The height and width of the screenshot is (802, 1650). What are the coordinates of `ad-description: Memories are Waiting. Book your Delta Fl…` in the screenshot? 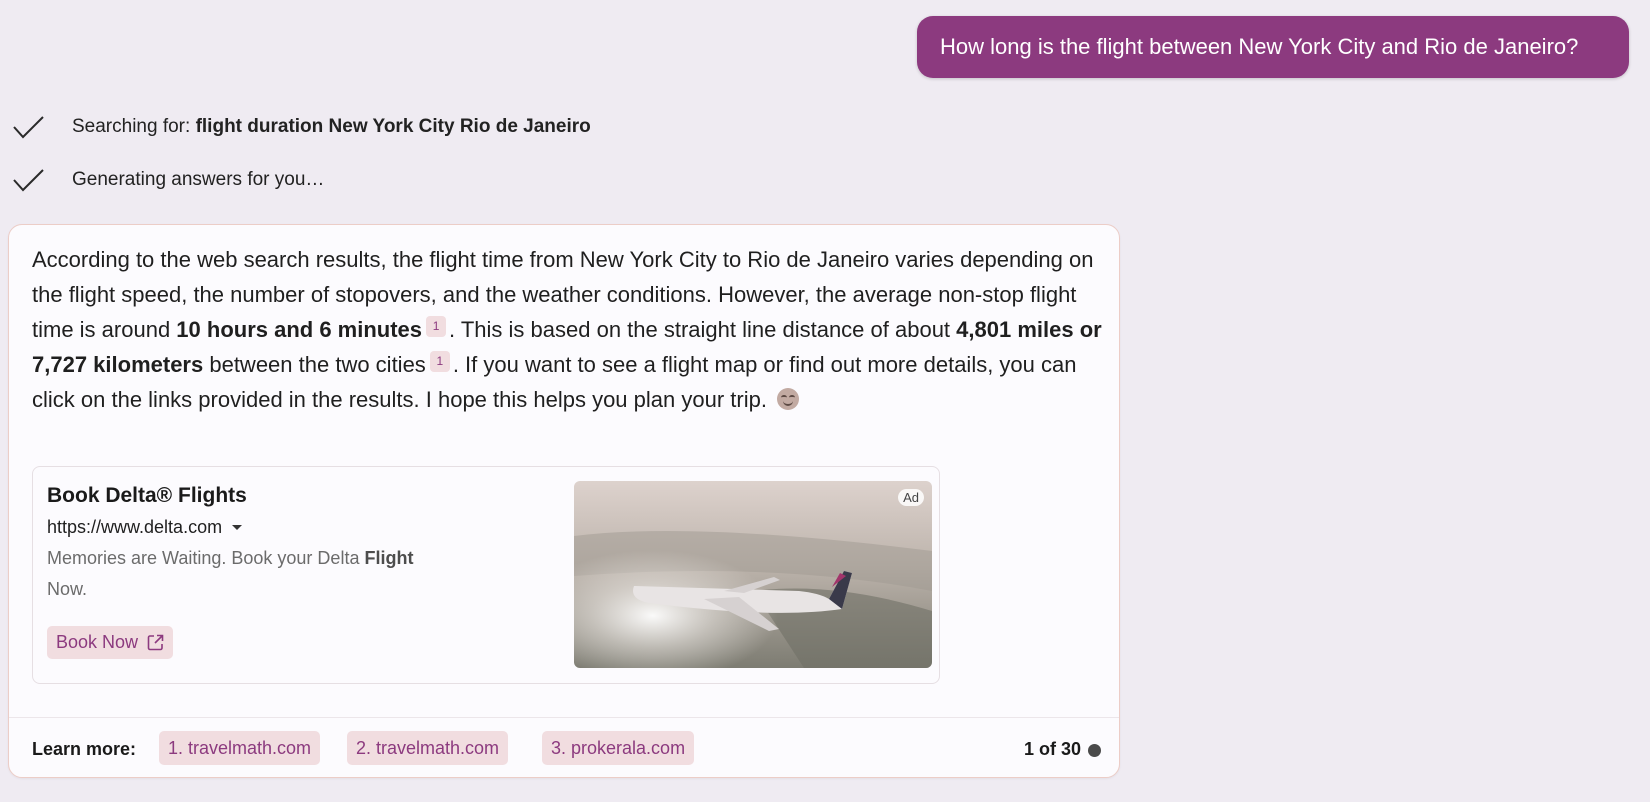 It's located at (262, 574).